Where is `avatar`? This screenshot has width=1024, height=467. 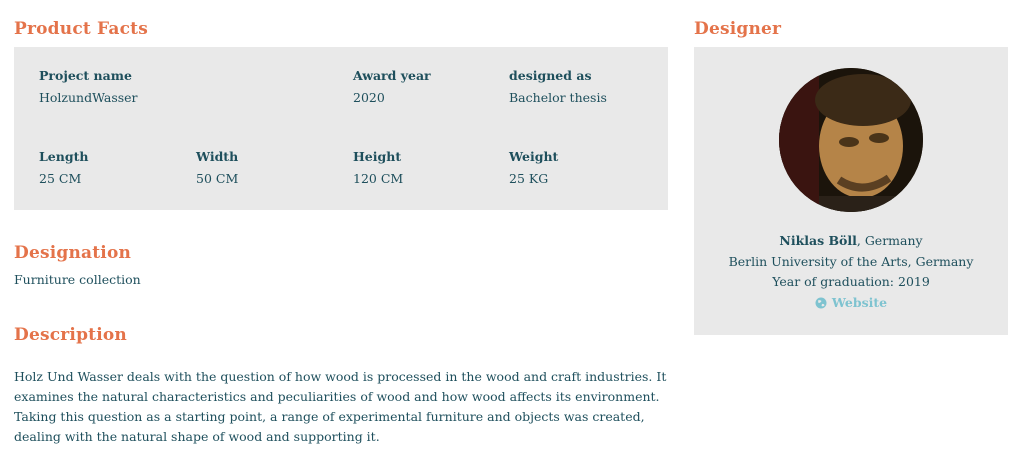 avatar is located at coordinates (851, 140).